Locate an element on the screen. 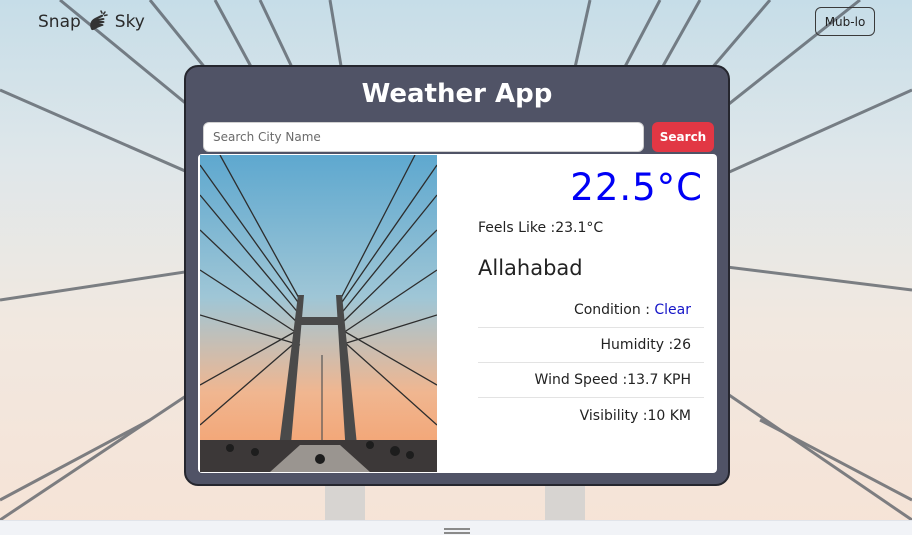 The image size is (912, 535). visibility-text: Visibility :10 KM is located at coordinates (635, 416).